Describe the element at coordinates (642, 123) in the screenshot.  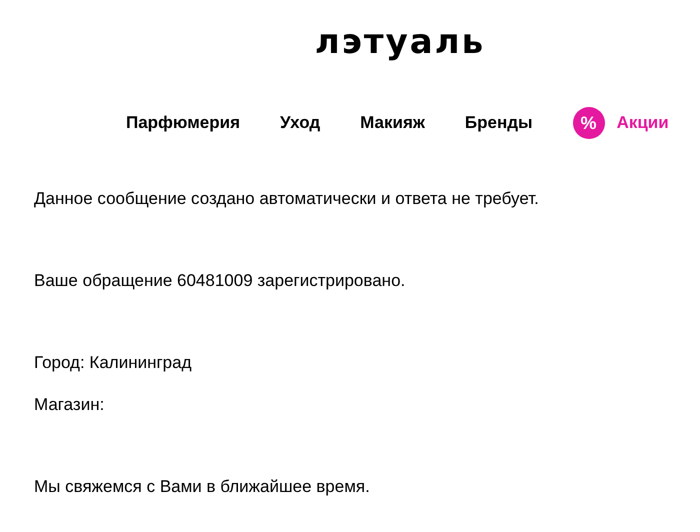
I see `nav-link: Акции` at that location.